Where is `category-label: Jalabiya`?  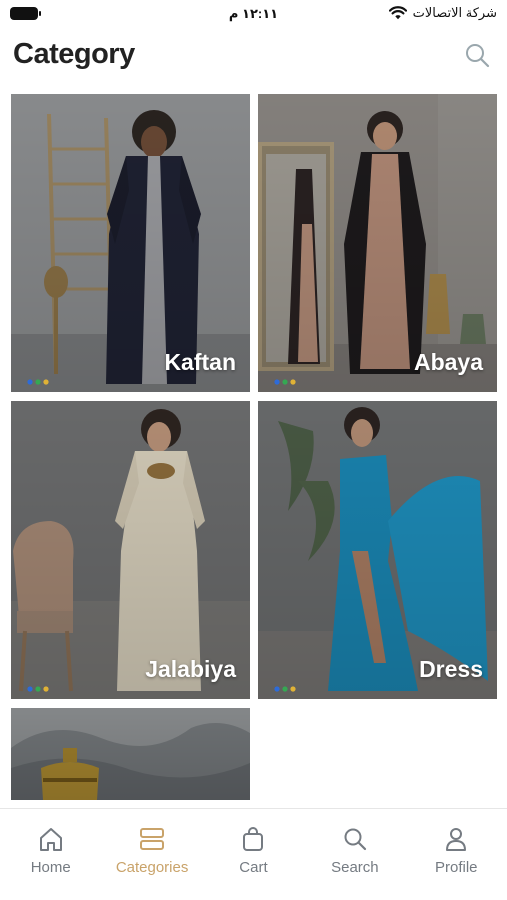
category-label: Jalabiya is located at coordinates (190, 669).